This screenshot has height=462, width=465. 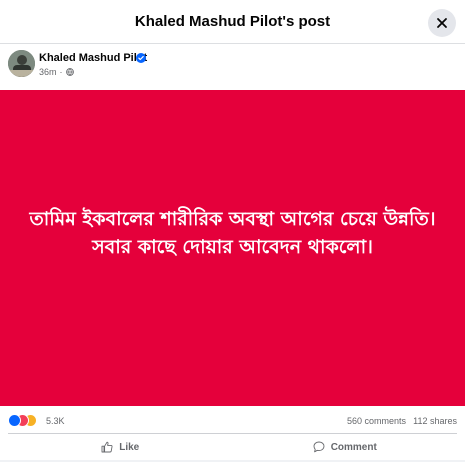 What do you see at coordinates (435, 421) in the screenshot?
I see `shares-count: 112 shares` at bounding box center [435, 421].